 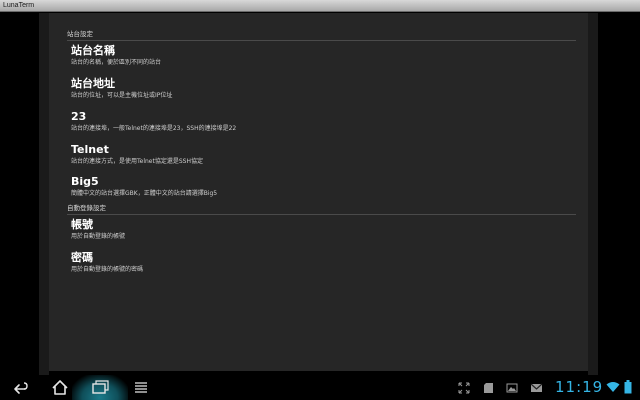 I want to click on pref-title: 帳號, so click(x=82, y=224).